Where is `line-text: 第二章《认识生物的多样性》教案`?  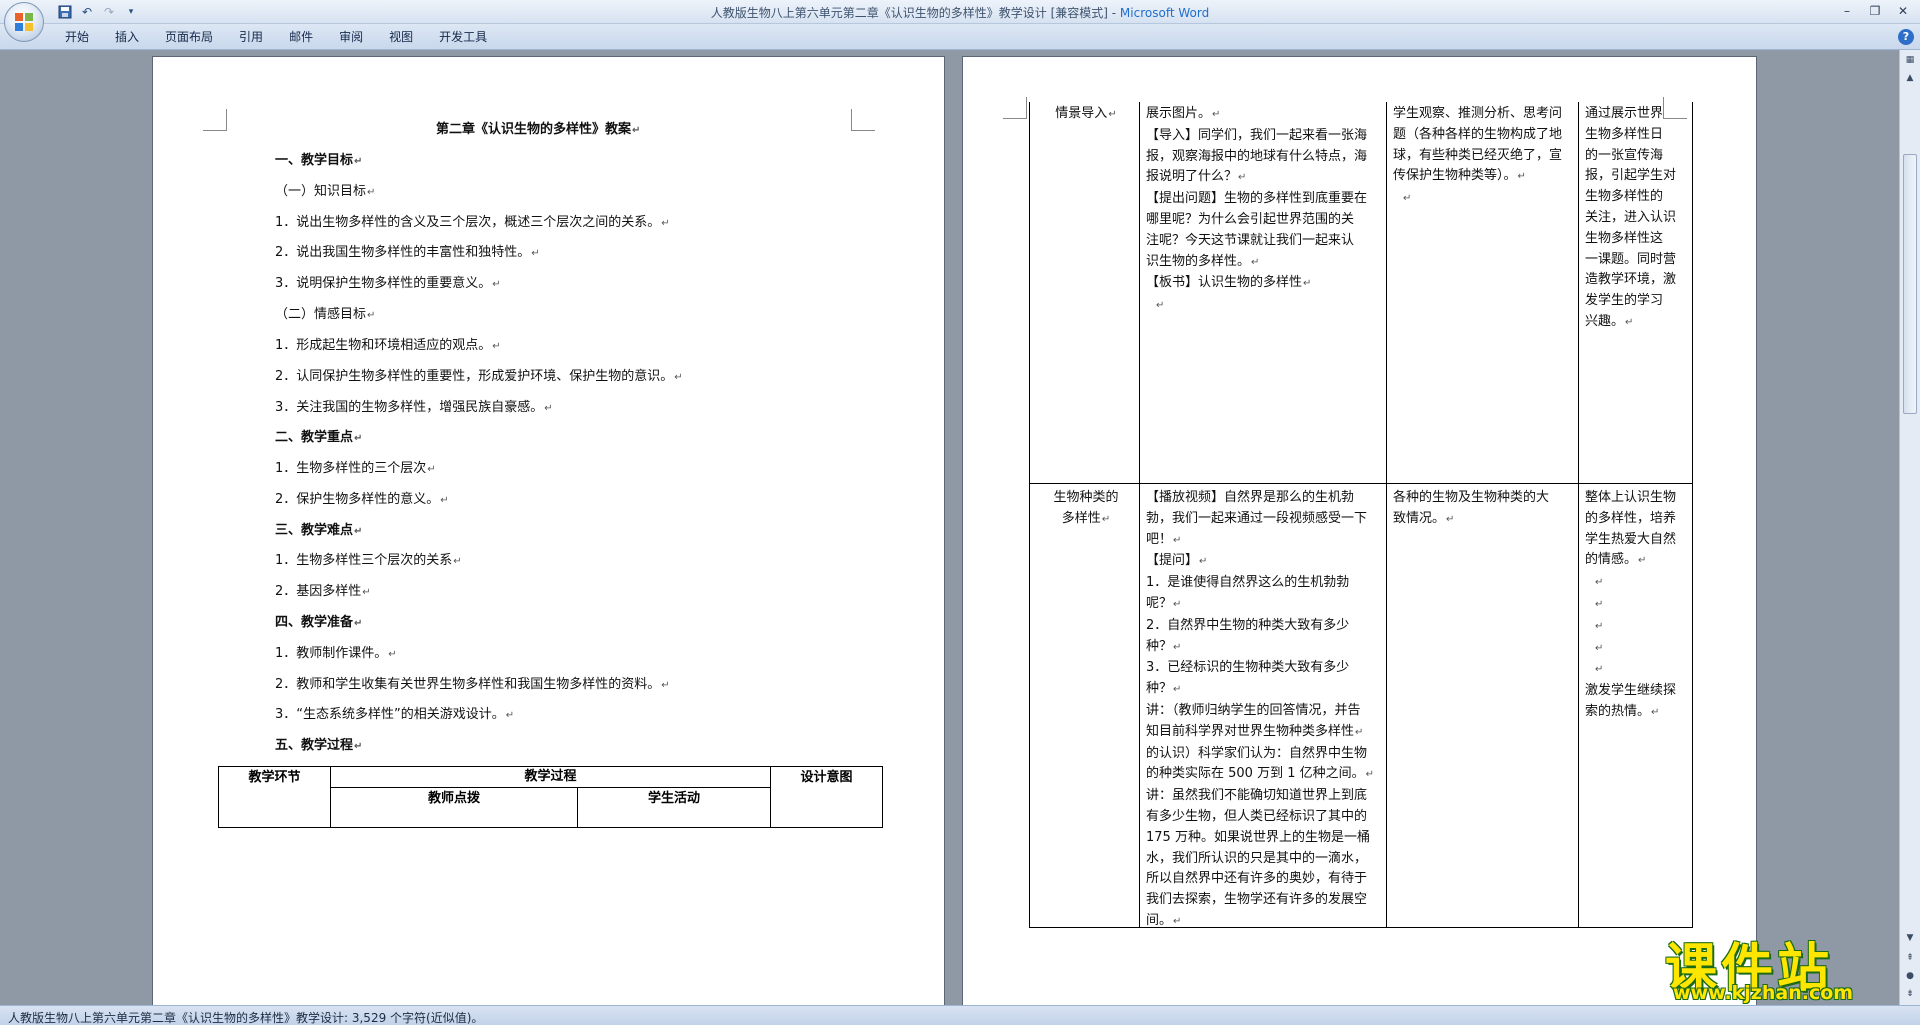
line-text: 第二章《认识生物的多样性》教案 is located at coordinates (534, 129).